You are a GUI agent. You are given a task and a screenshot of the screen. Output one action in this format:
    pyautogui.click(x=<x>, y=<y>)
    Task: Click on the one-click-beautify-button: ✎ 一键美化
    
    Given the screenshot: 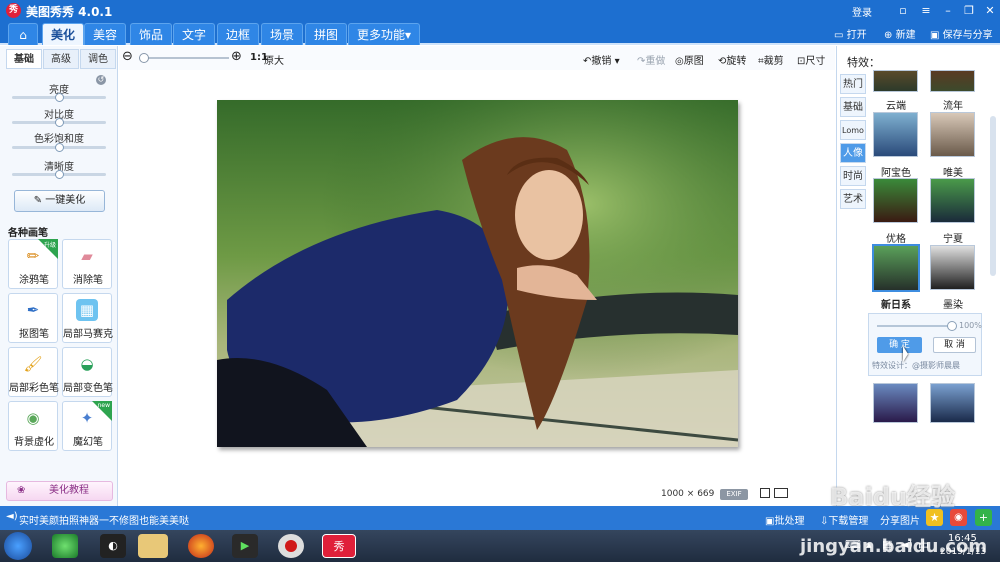 What is the action you would take?
    pyautogui.click(x=59, y=201)
    